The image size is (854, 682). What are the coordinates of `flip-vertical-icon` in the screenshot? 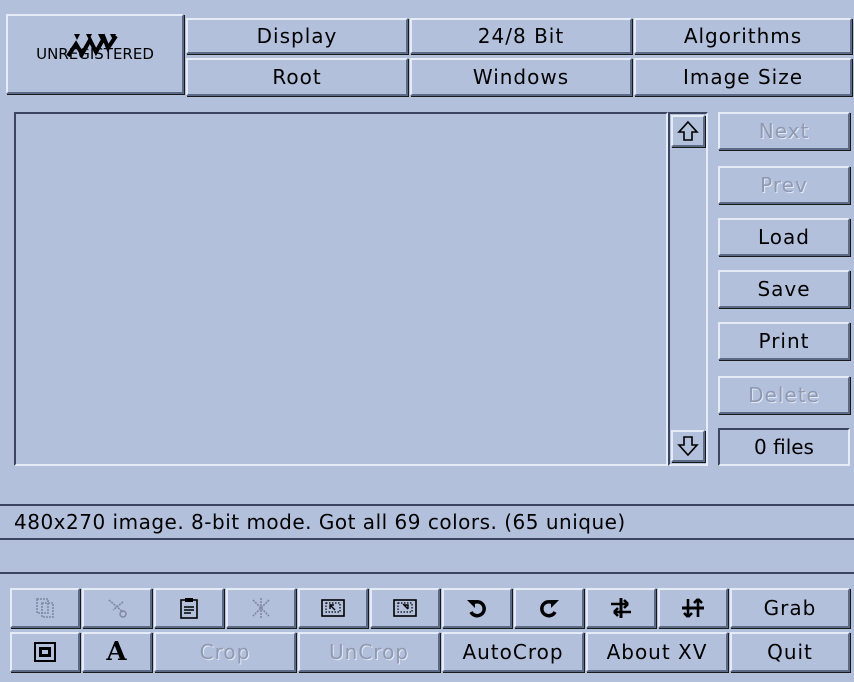 It's located at (693, 608).